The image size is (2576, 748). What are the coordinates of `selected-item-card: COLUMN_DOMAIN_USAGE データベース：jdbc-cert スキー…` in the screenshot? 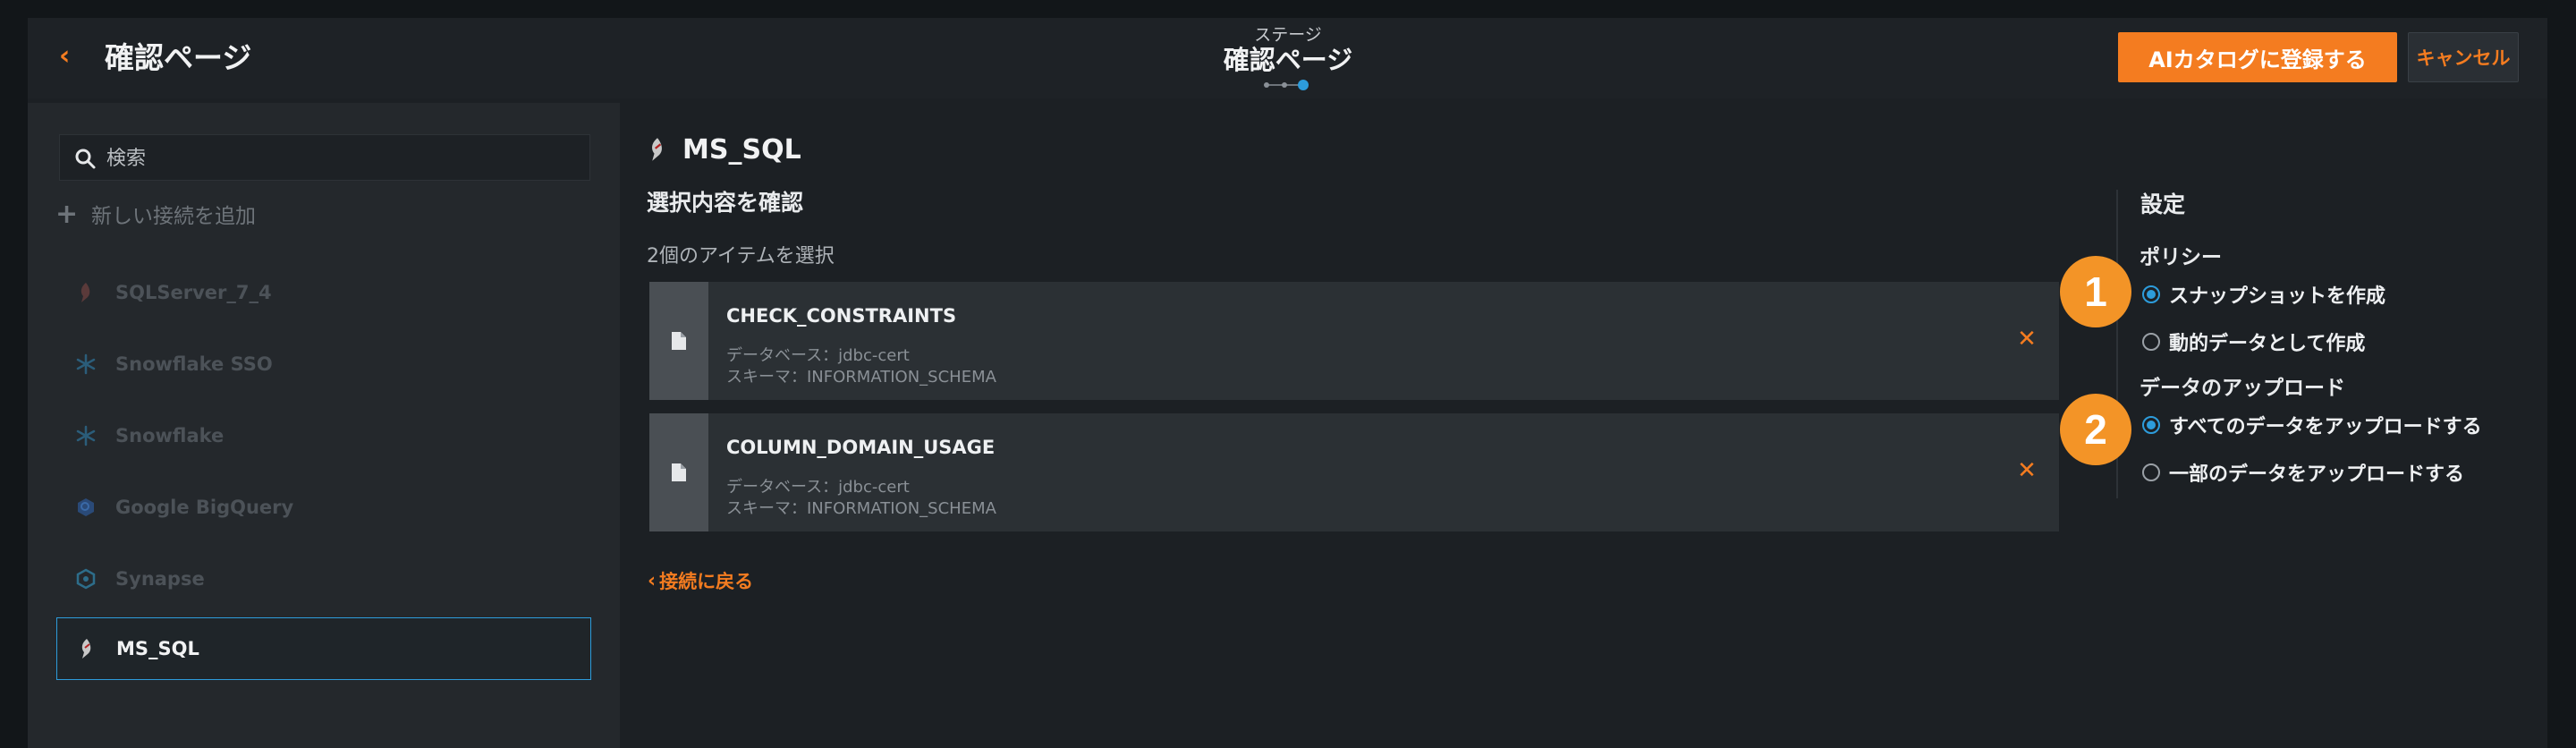 It's located at (1354, 472).